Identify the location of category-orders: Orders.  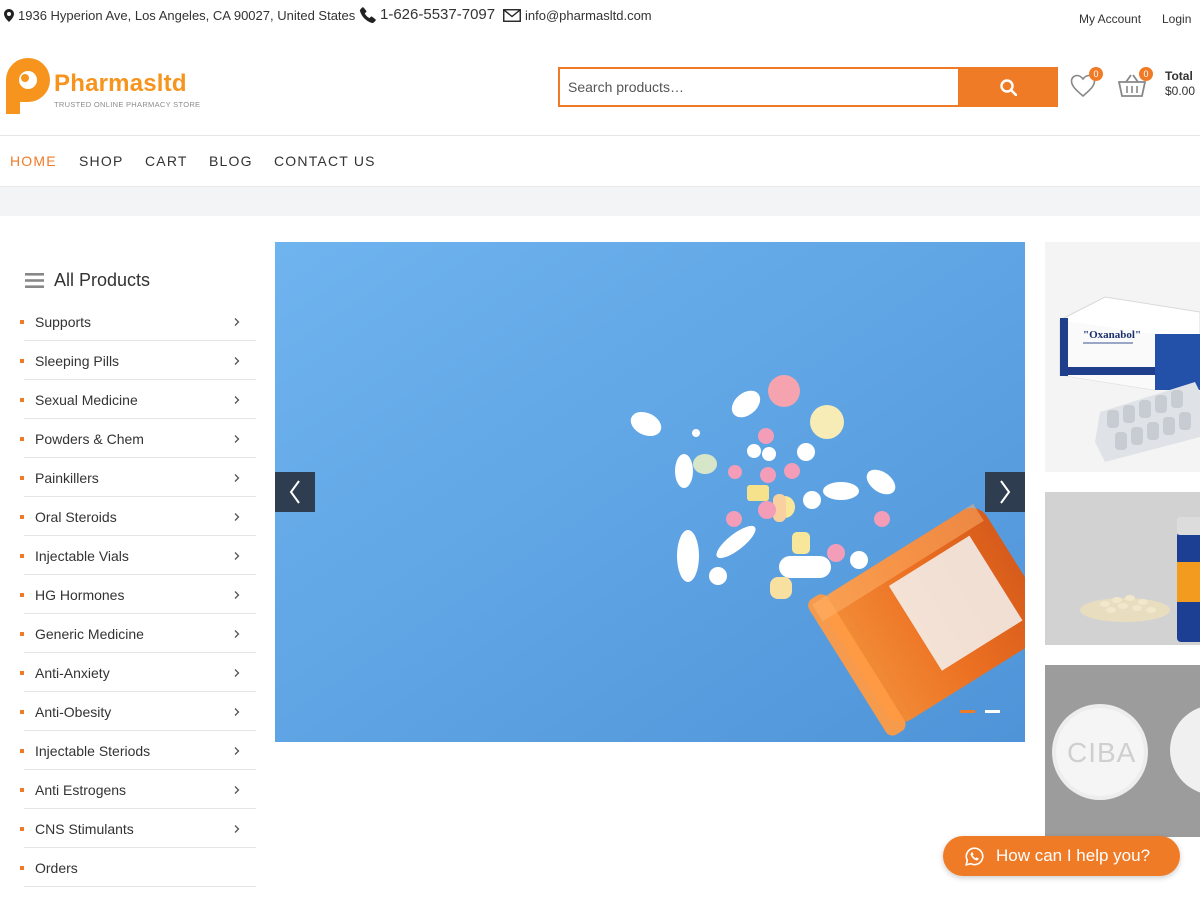
(138, 867).